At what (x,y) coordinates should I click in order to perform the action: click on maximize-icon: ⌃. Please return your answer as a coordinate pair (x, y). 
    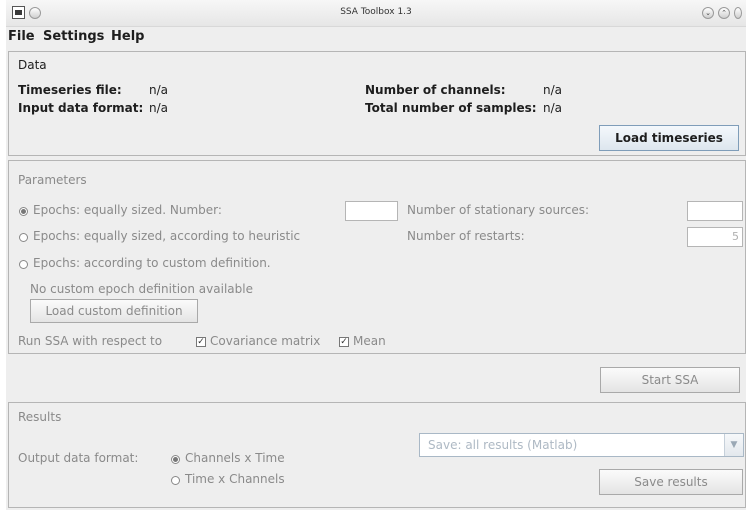
    Looking at the image, I should click on (724, 13).